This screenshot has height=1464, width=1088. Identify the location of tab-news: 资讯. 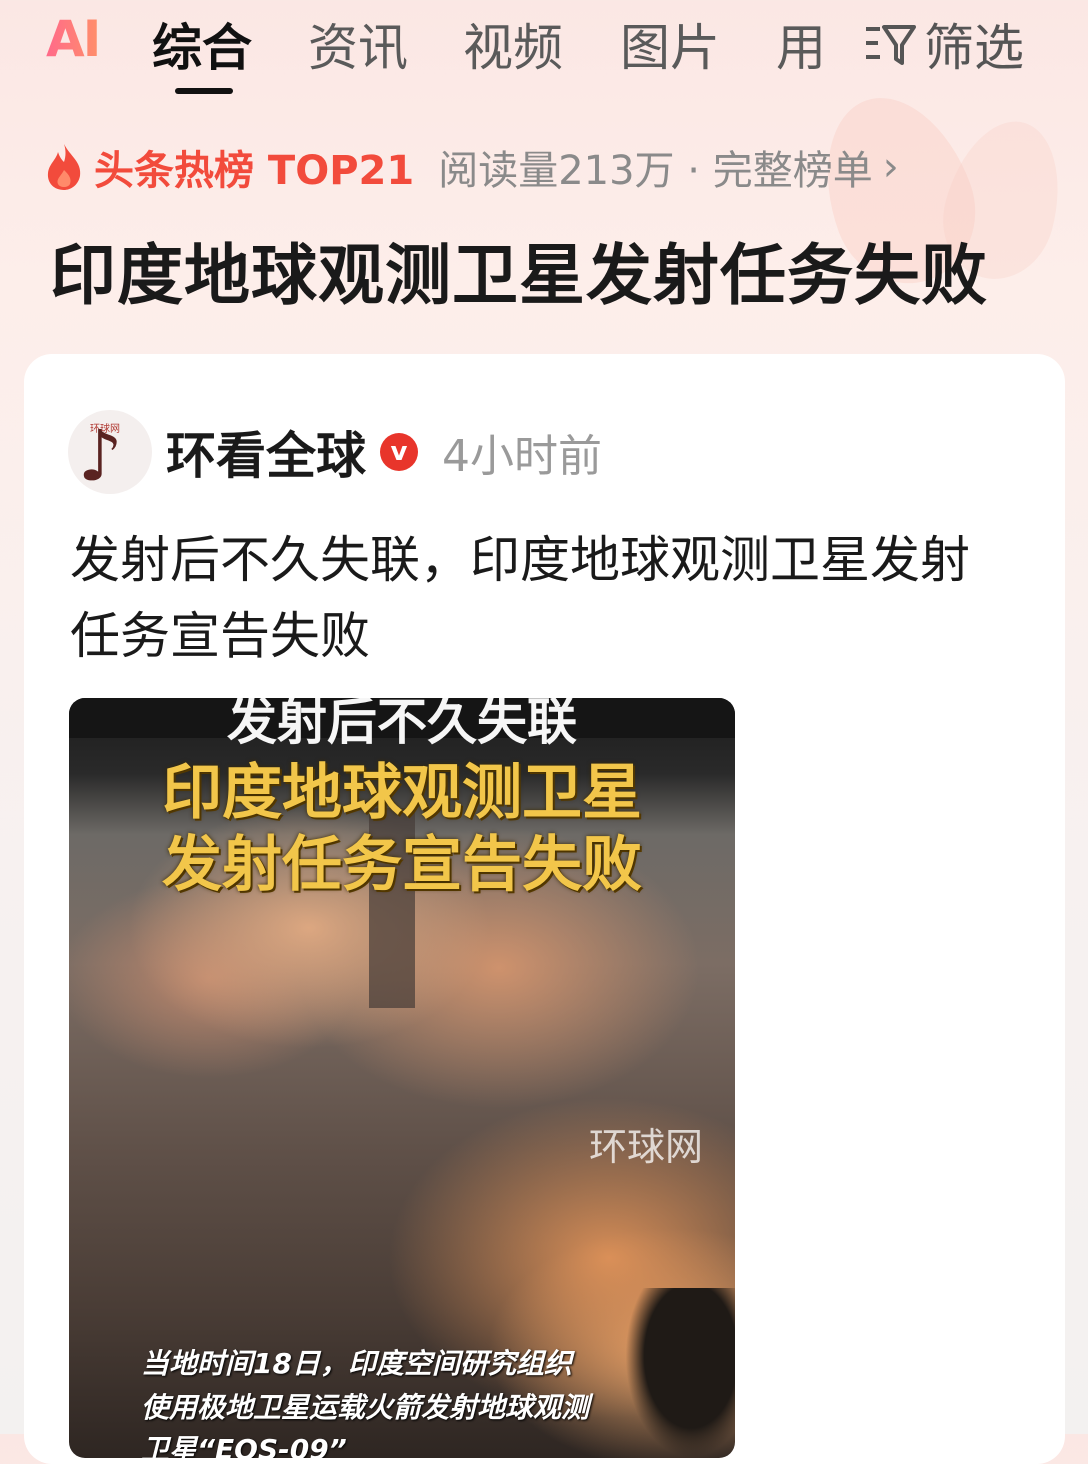
(358, 44).